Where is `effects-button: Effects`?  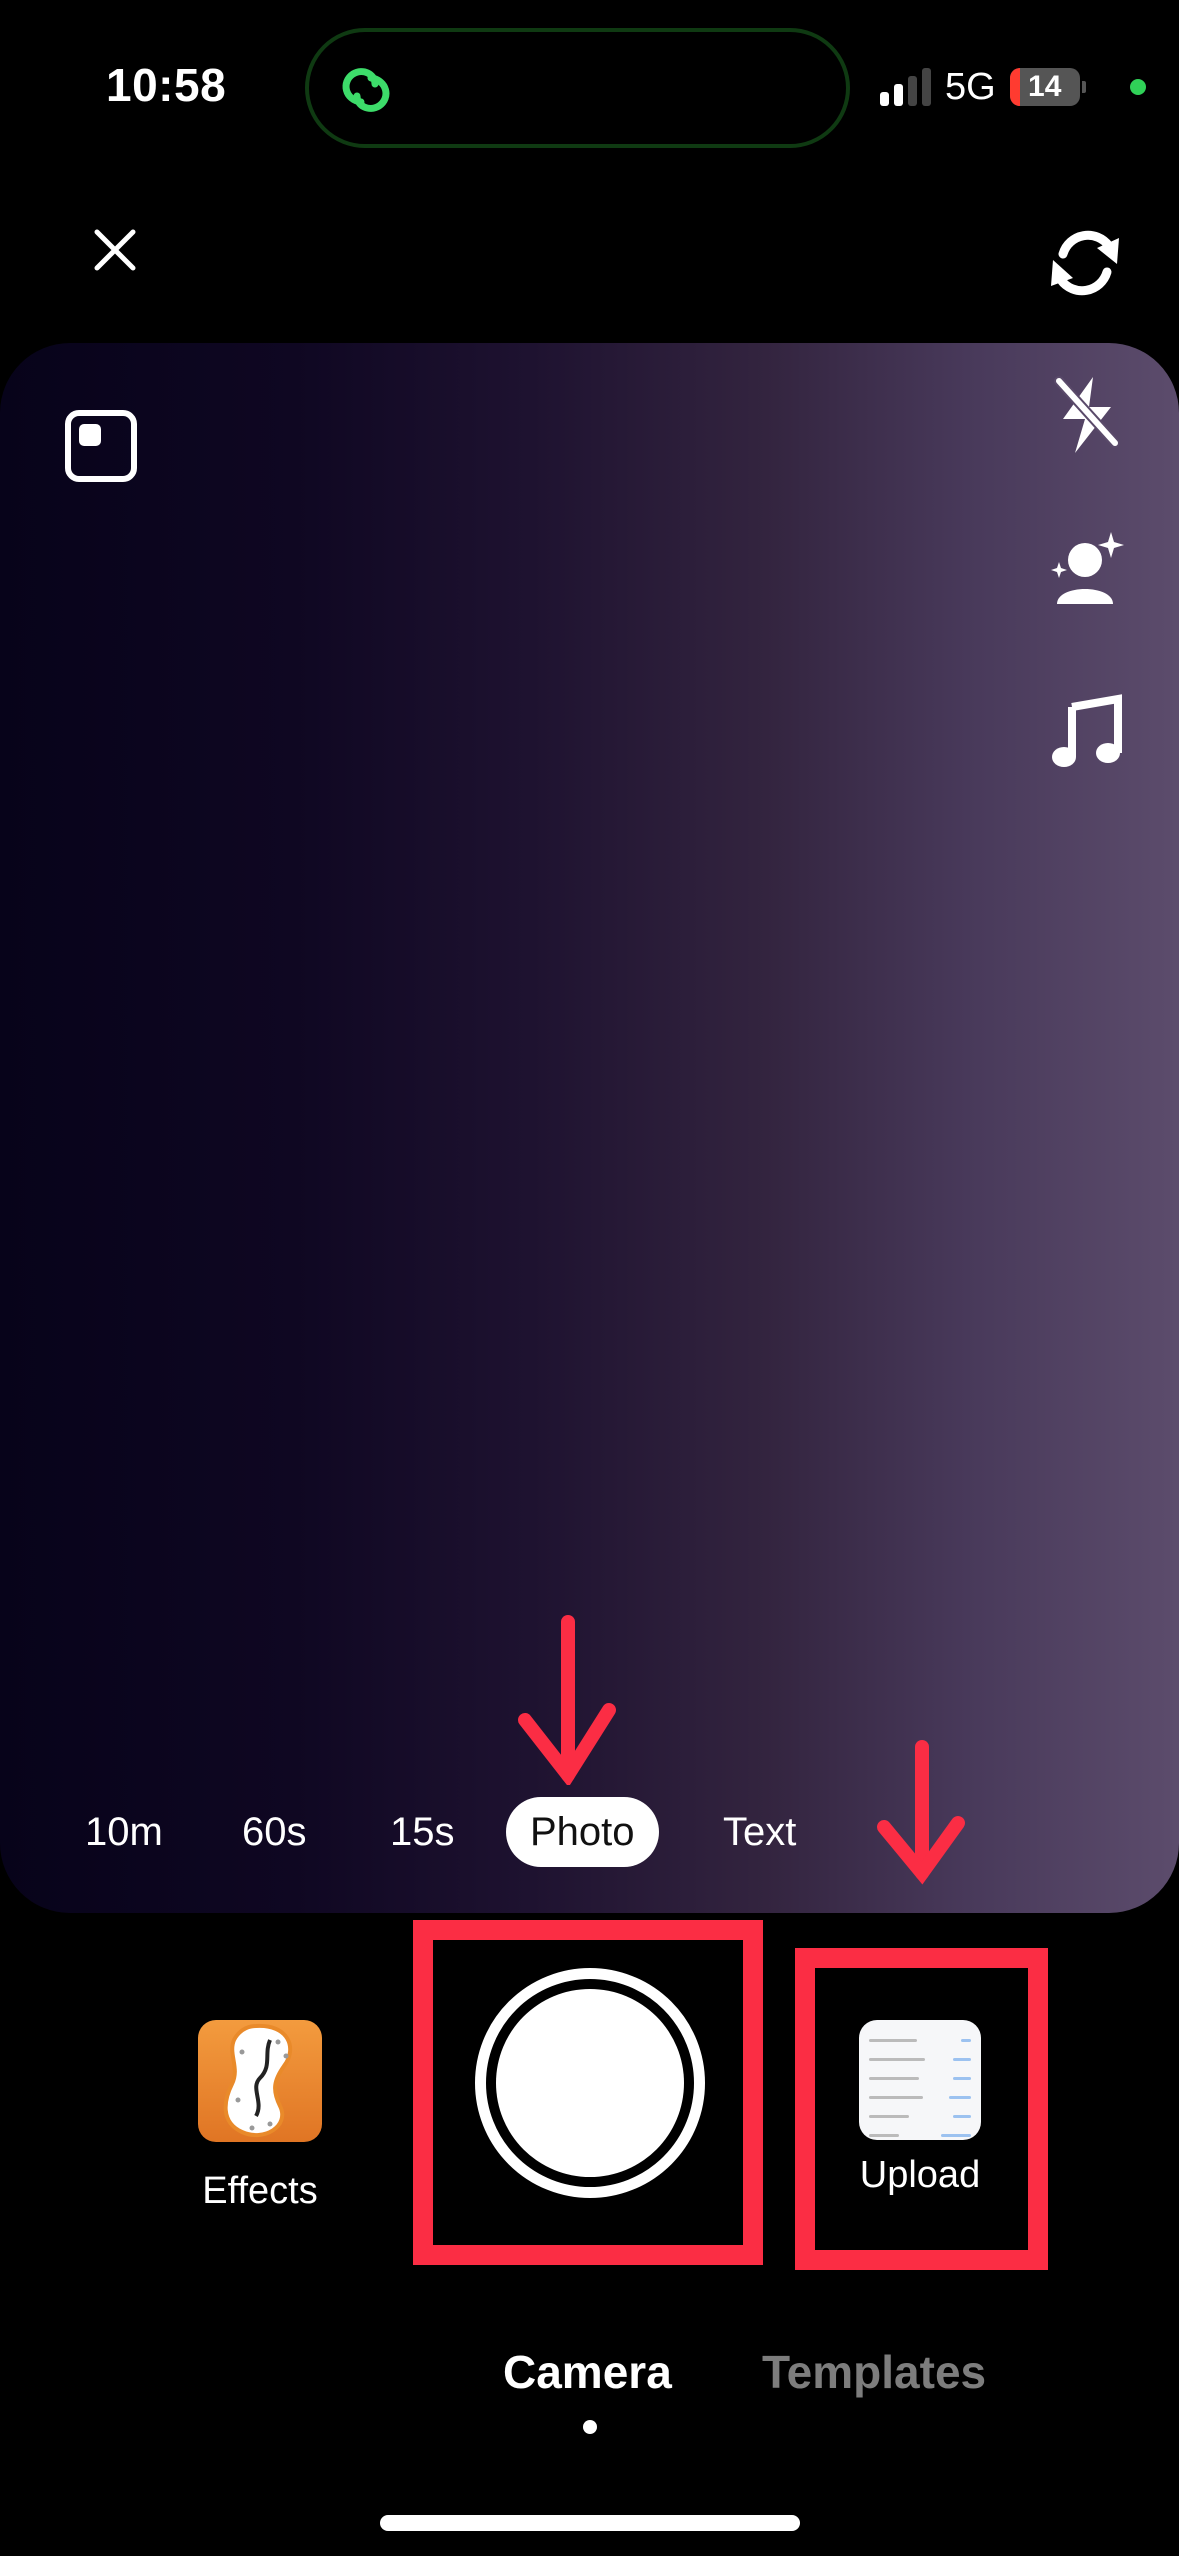 effects-button: Effects is located at coordinates (260, 2116).